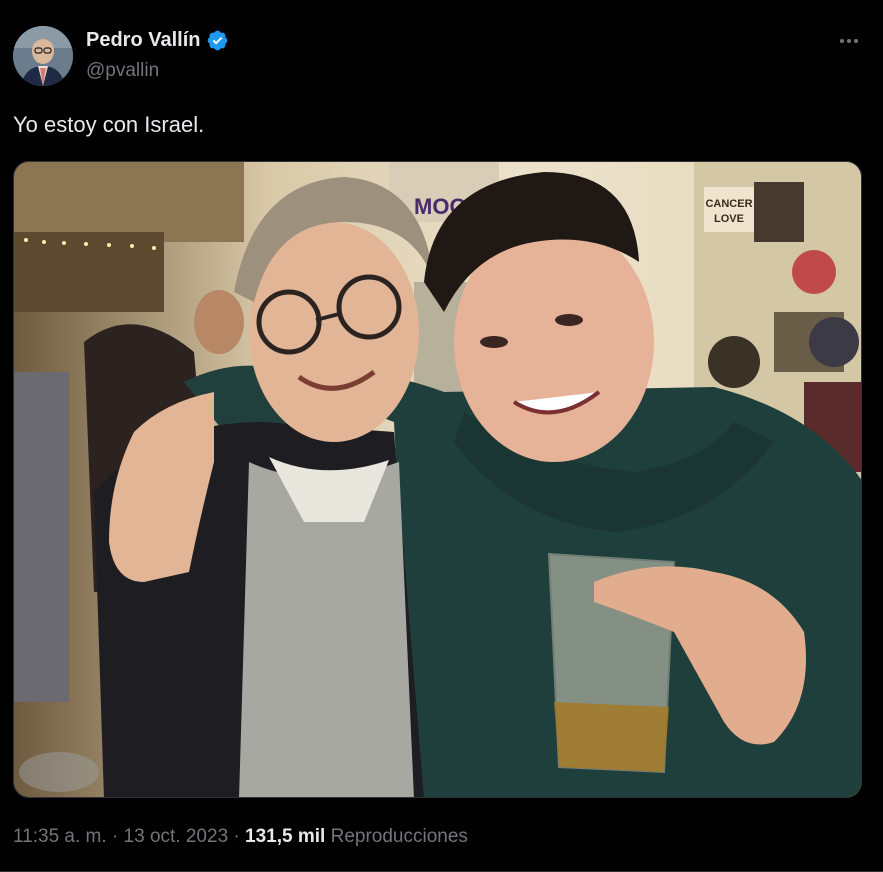 The image size is (883, 872). I want to click on poster-text-love: LOVE, so click(729, 219).